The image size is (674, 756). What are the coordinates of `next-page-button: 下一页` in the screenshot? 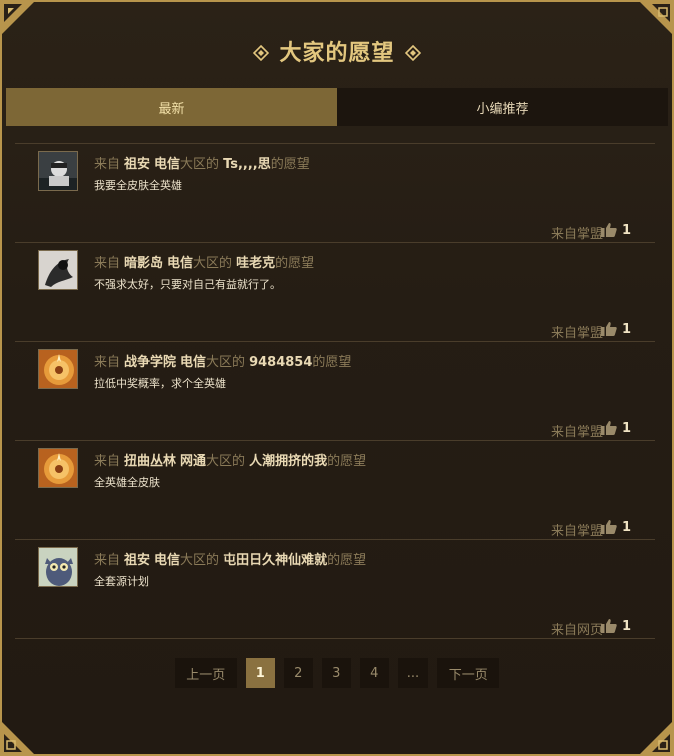 It's located at (468, 673).